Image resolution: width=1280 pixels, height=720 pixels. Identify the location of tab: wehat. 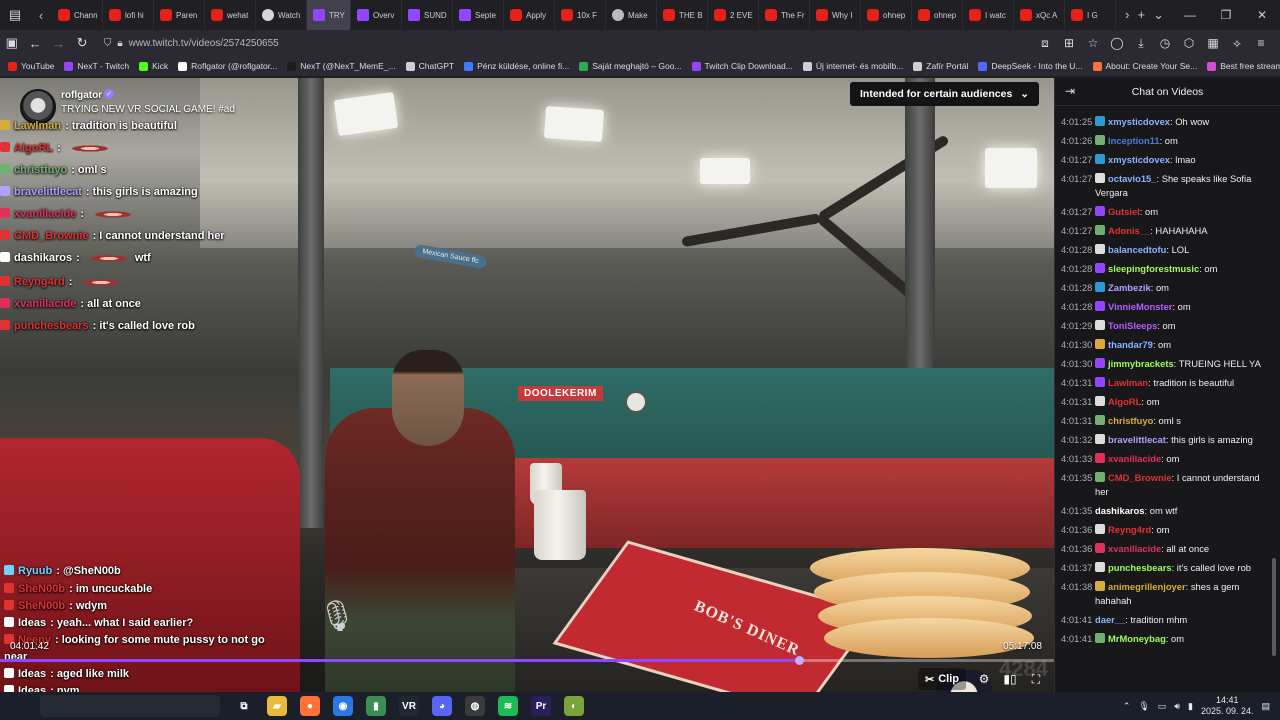
(230, 15).